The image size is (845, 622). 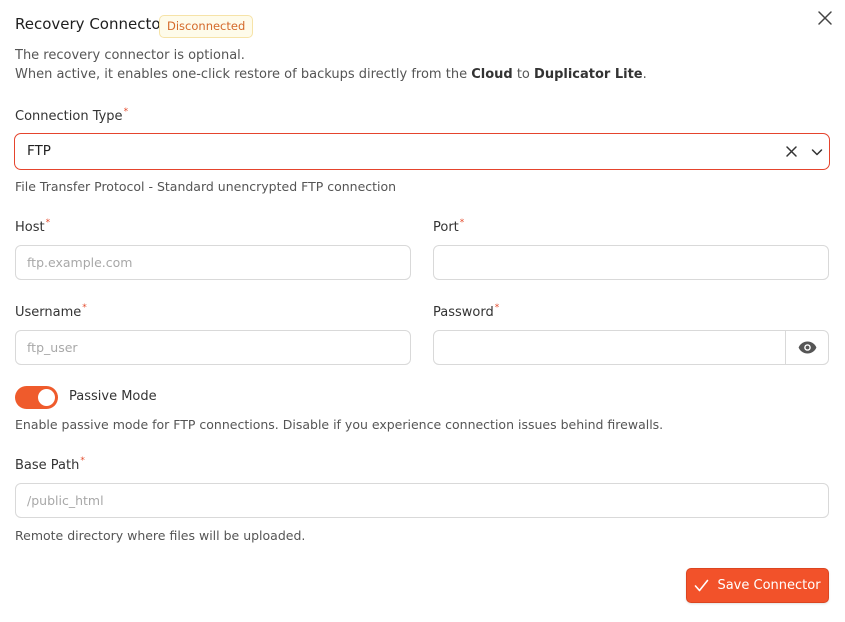 I want to click on close-icon, so click(x=825, y=18).